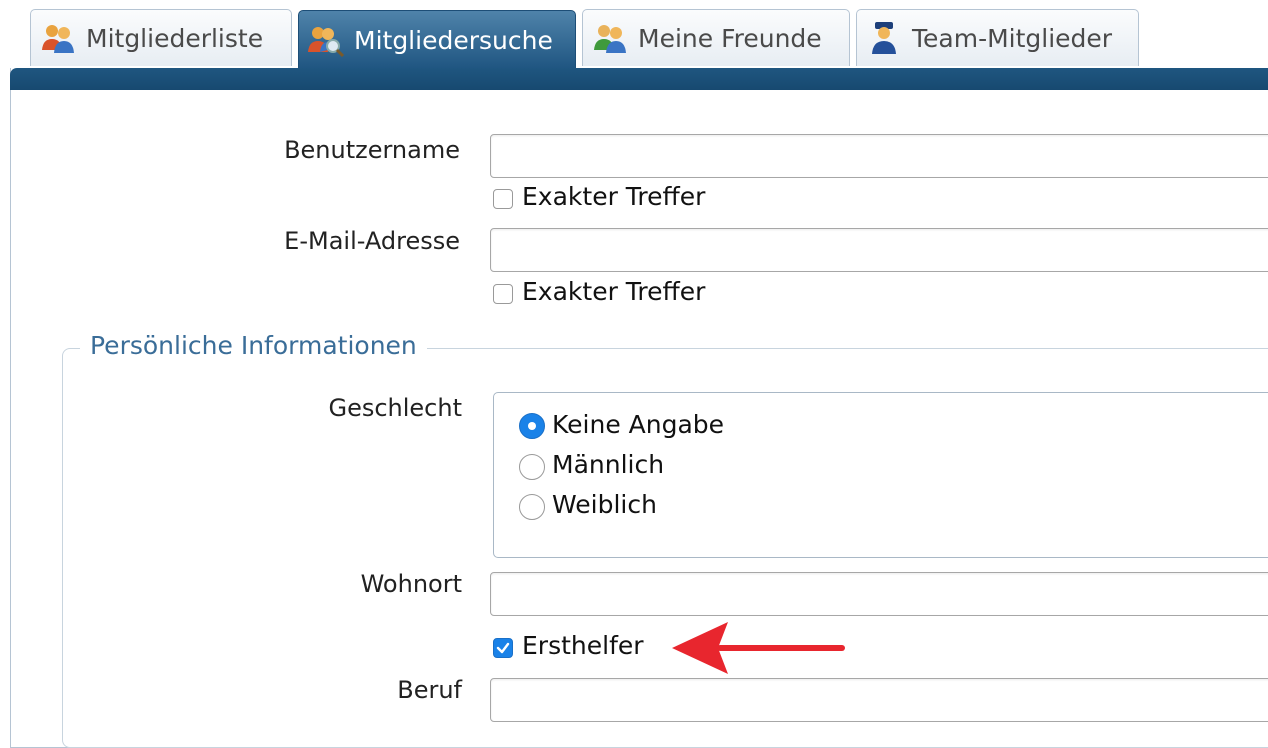  What do you see at coordinates (608, 464) in the screenshot?
I see `gender-option-label: Männlich` at bounding box center [608, 464].